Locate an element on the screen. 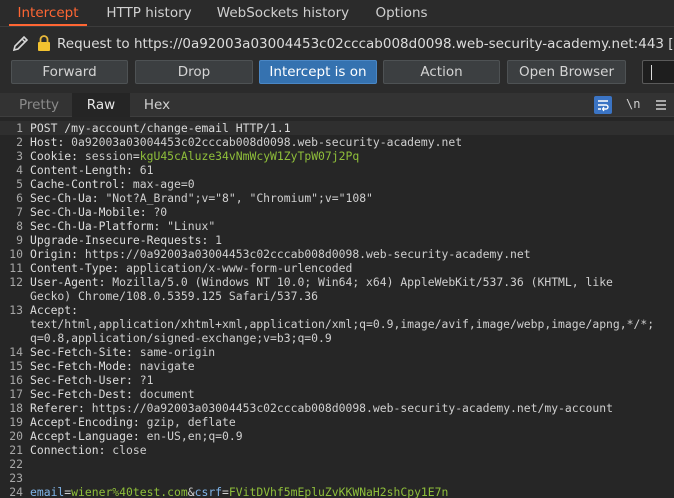  header-name: Content-Type is located at coordinates (71, 268).